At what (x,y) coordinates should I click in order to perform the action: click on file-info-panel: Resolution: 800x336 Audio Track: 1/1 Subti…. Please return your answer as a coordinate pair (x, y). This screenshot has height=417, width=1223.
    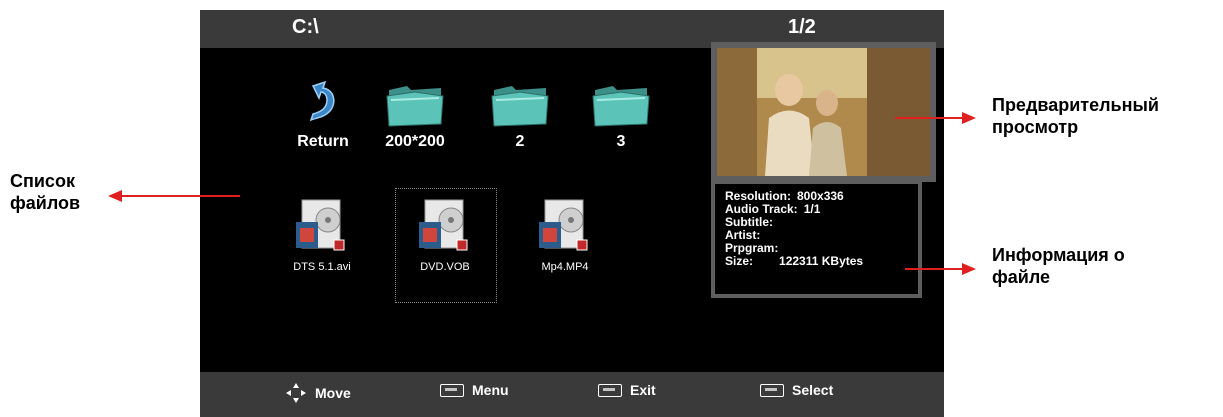
    Looking at the image, I should click on (816, 239).